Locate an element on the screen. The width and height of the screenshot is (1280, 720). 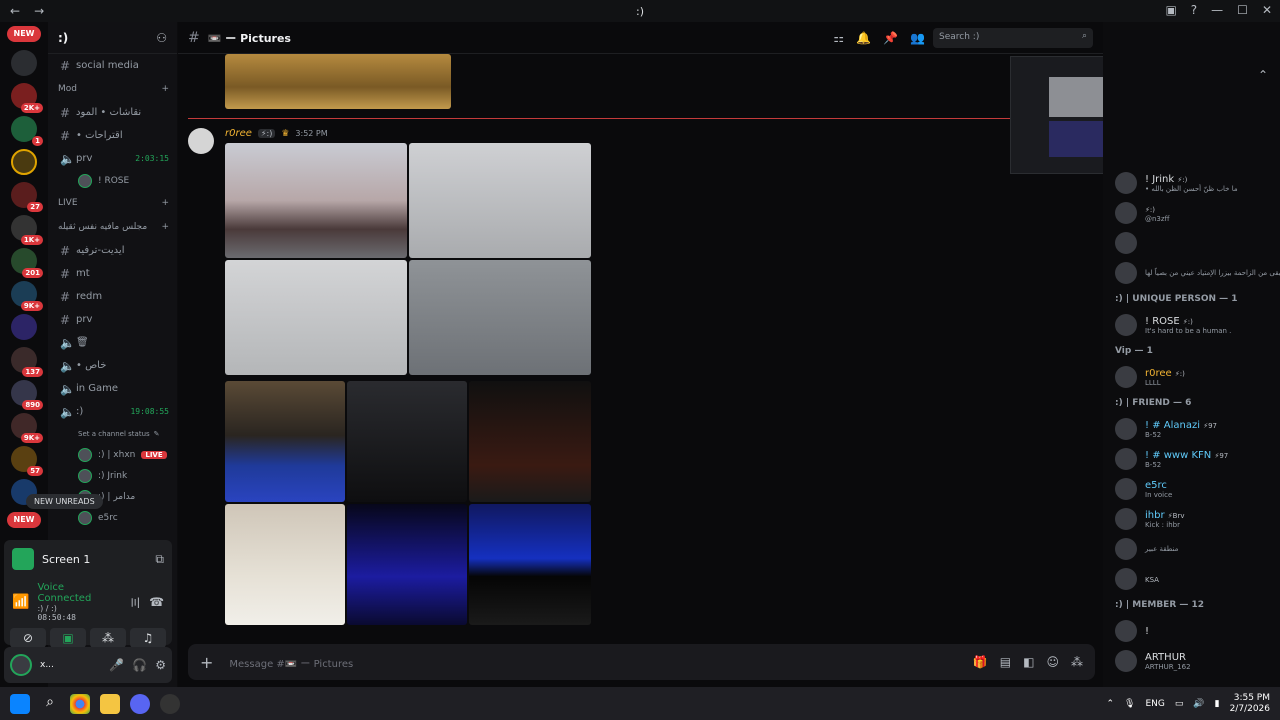
voice-user: :) | xhxn LIVE is located at coordinates (112, 454).